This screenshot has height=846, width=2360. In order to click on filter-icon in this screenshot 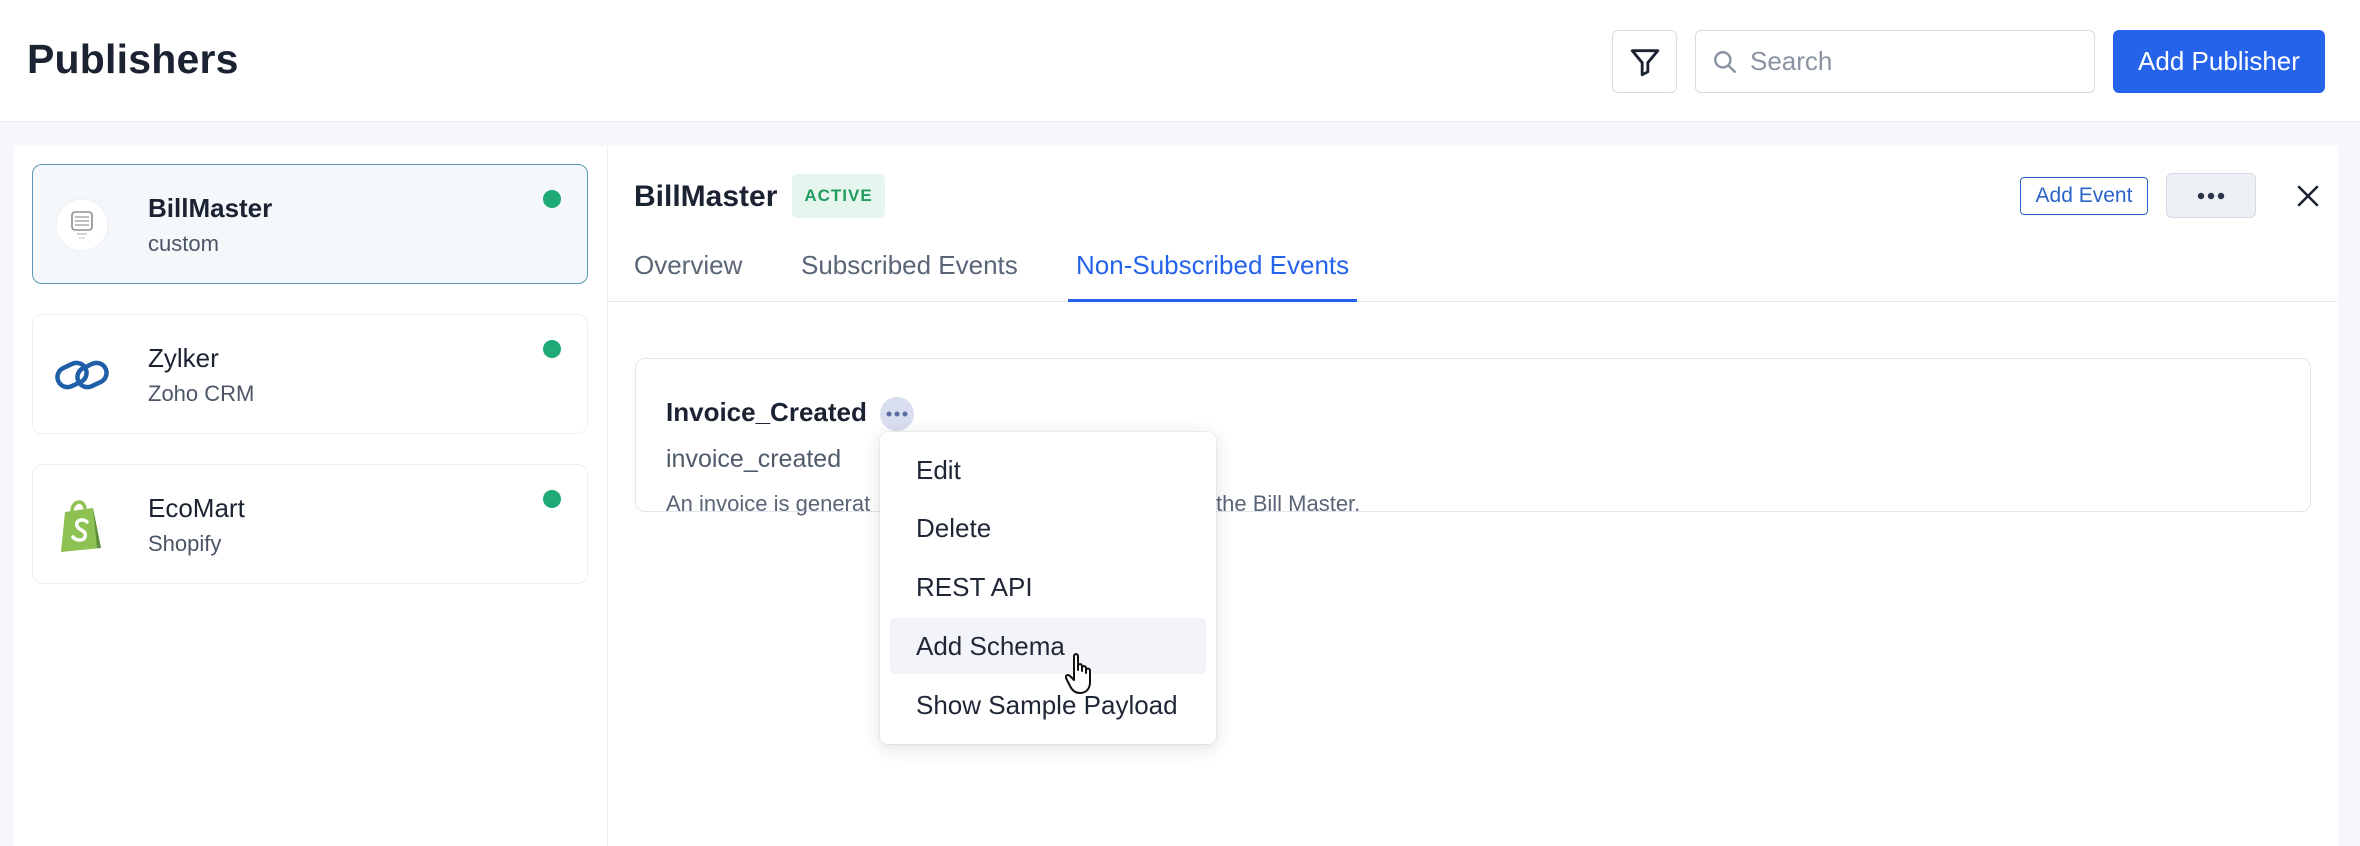, I will do `click(1644, 62)`.